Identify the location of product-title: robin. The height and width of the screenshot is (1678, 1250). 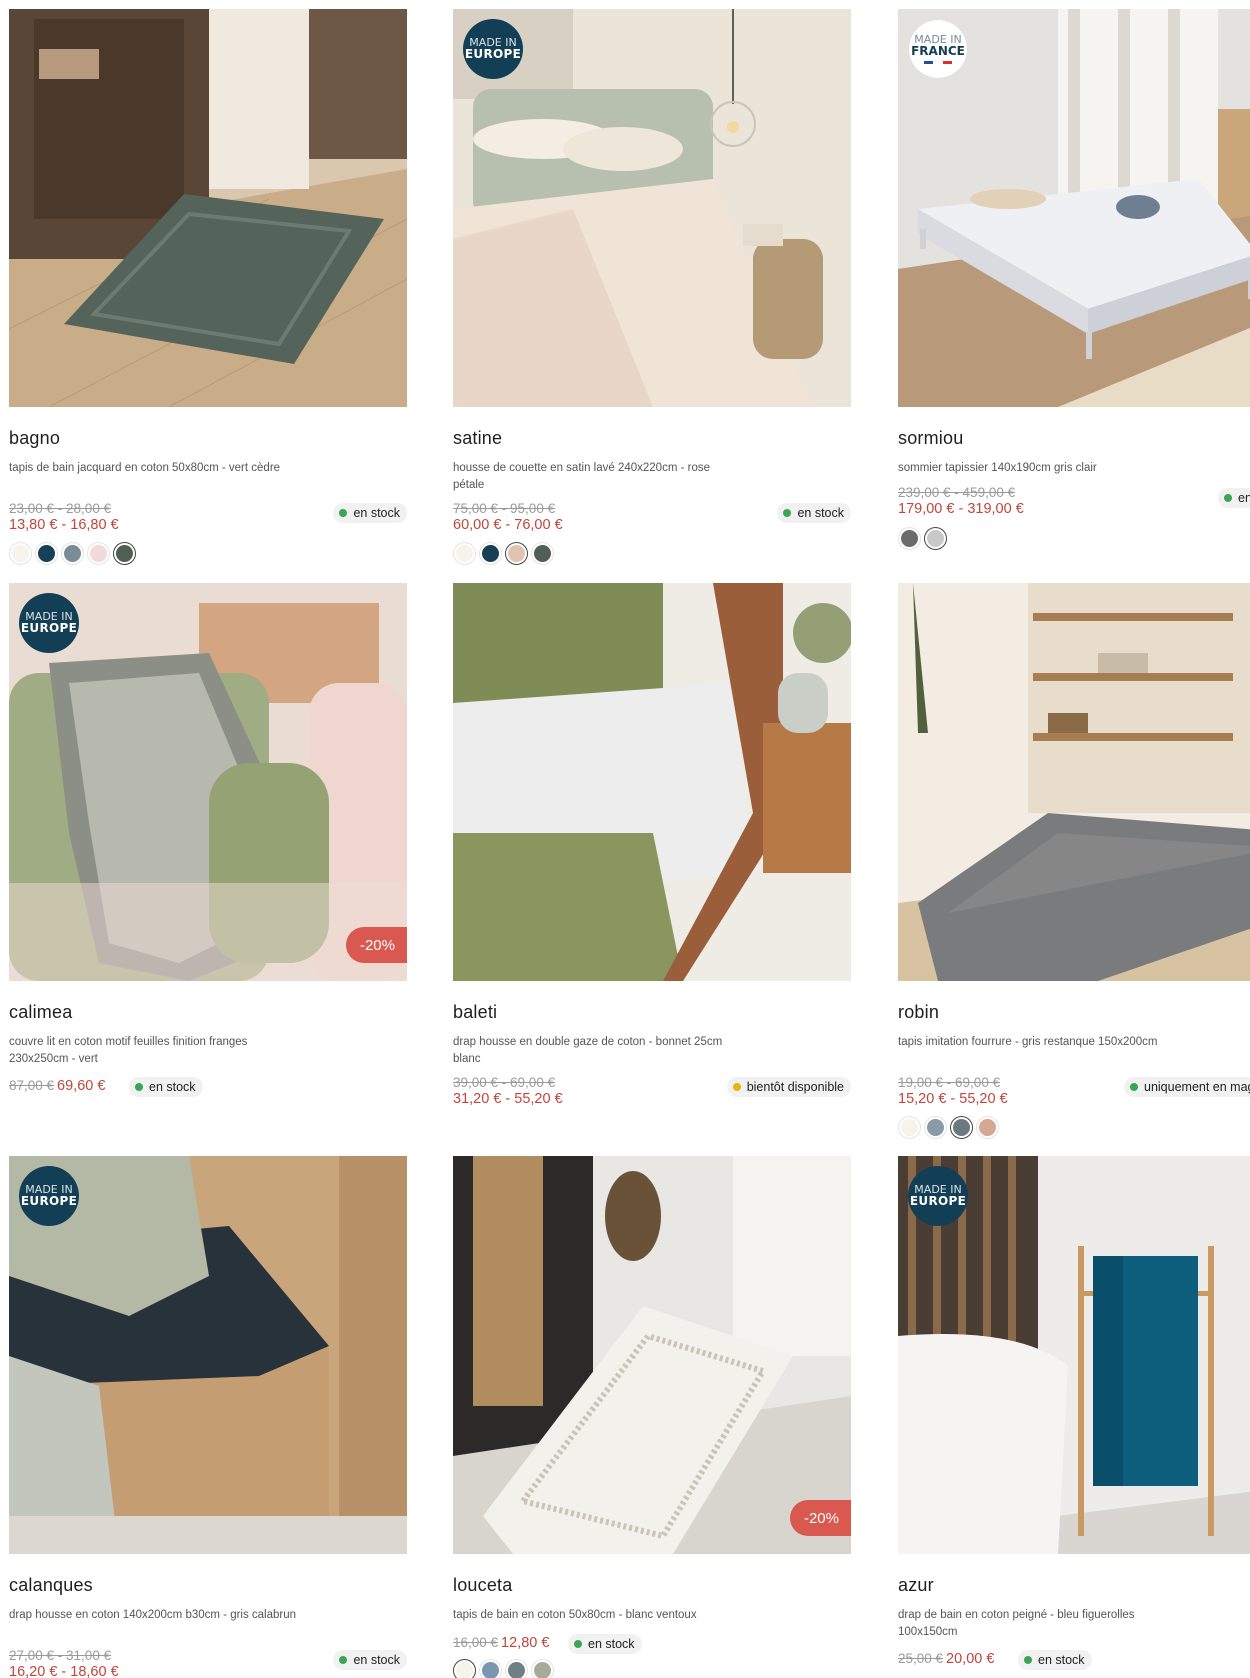
(918, 1012).